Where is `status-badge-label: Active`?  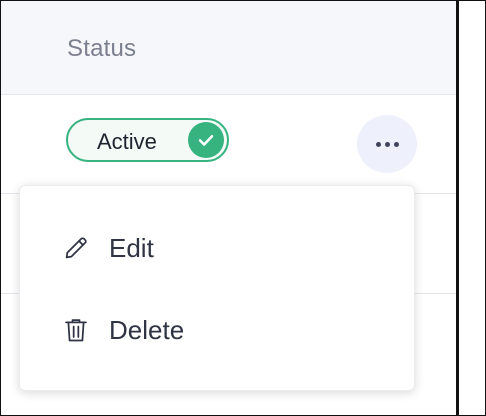 status-badge-label: Active is located at coordinates (127, 141).